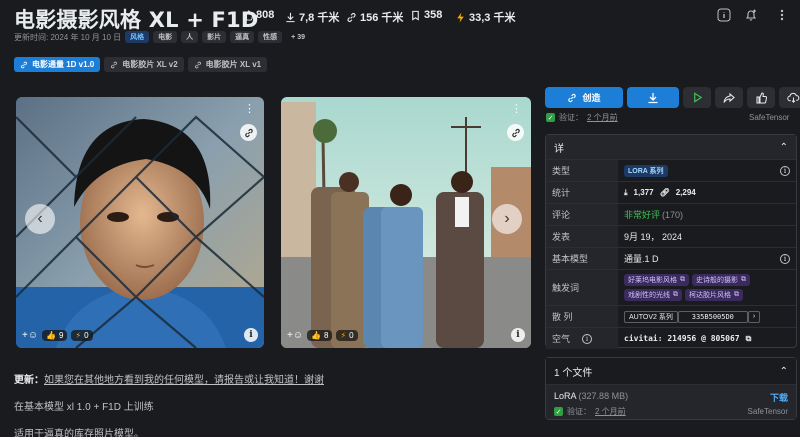  Describe the element at coordinates (751, 15) in the screenshot. I see `notify-button` at that location.